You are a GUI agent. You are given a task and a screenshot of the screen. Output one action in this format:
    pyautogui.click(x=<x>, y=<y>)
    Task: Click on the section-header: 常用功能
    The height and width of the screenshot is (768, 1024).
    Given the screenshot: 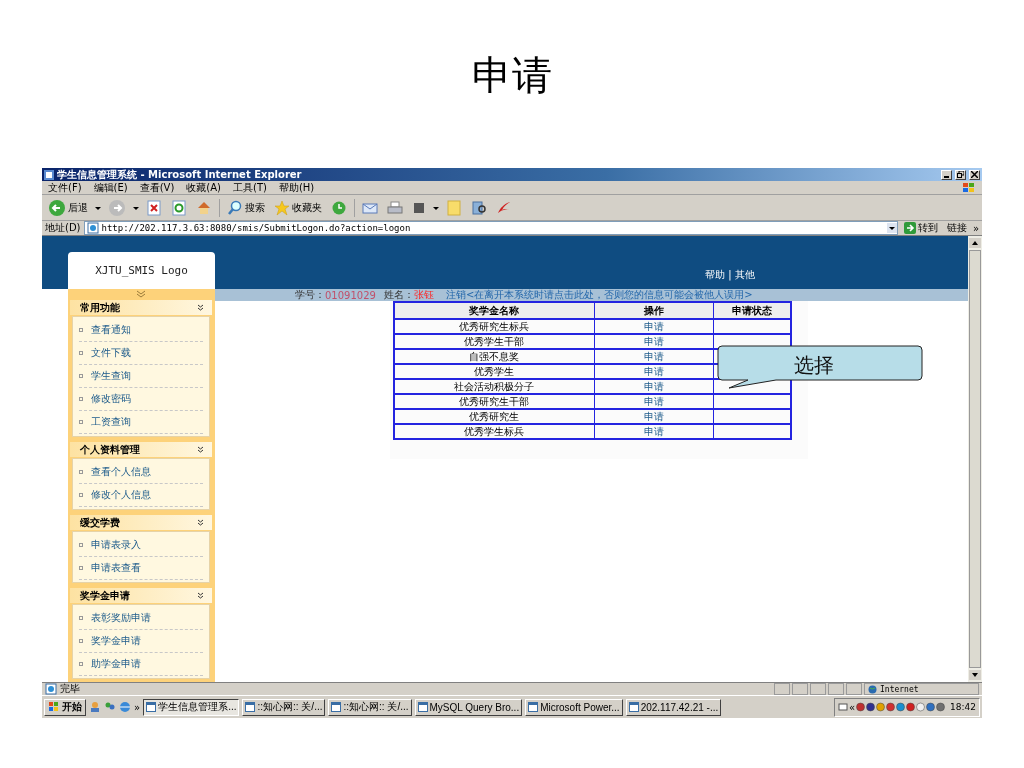 What is the action you would take?
    pyautogui.click(x=141, y=307)
    